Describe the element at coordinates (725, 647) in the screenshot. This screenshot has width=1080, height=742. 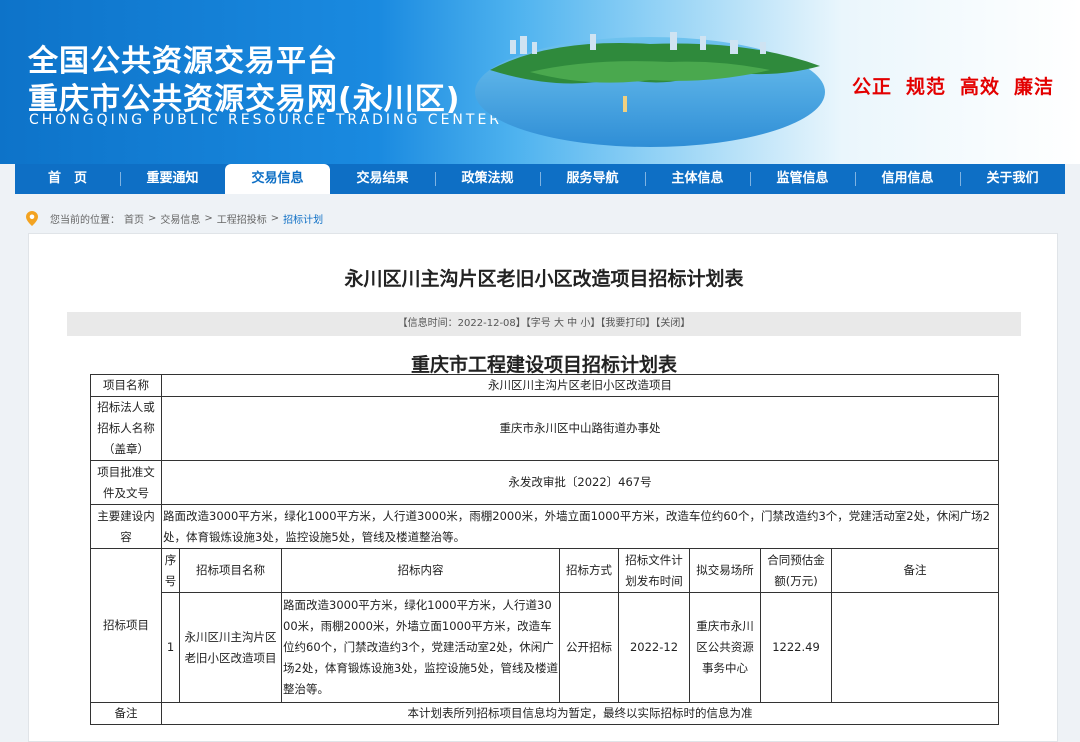
I see `row-venue: 重庆市永川区公共资源事务中心` at that location.